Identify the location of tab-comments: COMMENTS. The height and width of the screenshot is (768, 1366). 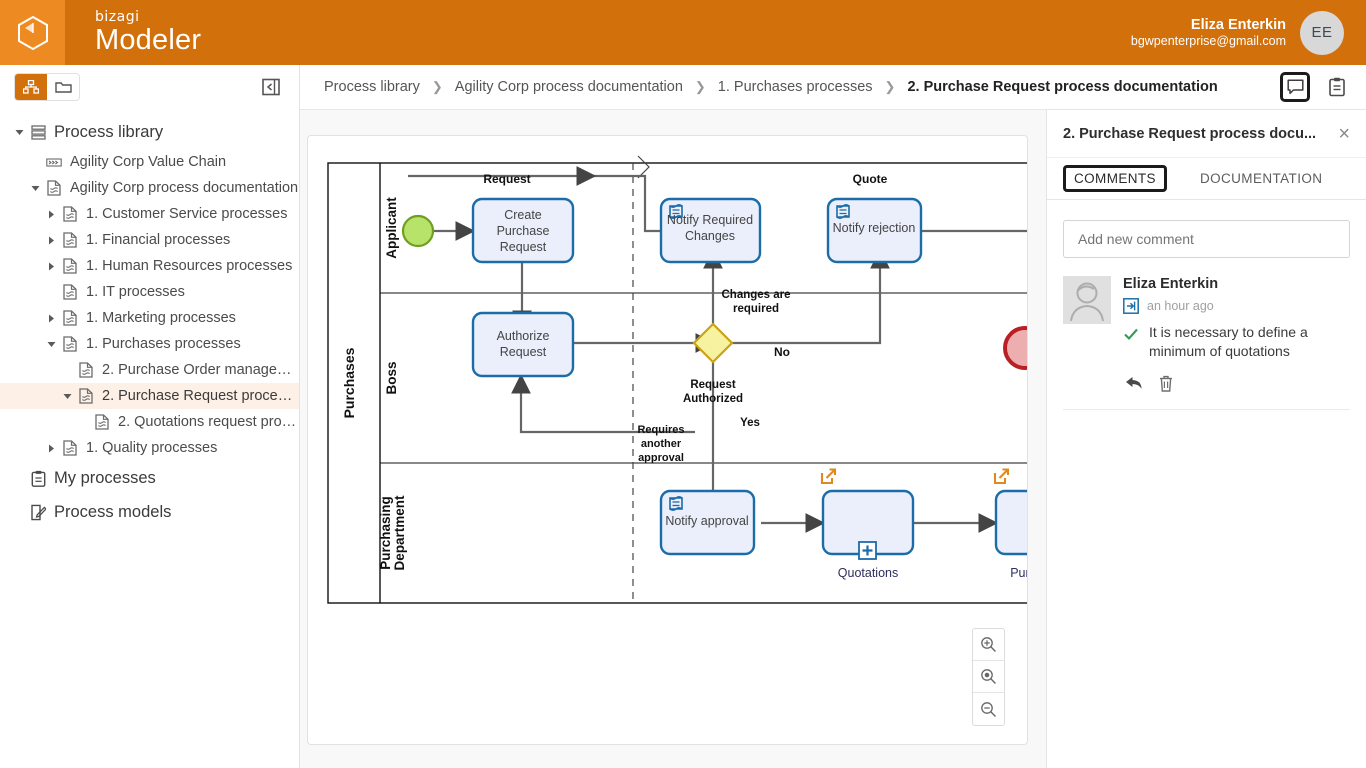
(1115, 178).